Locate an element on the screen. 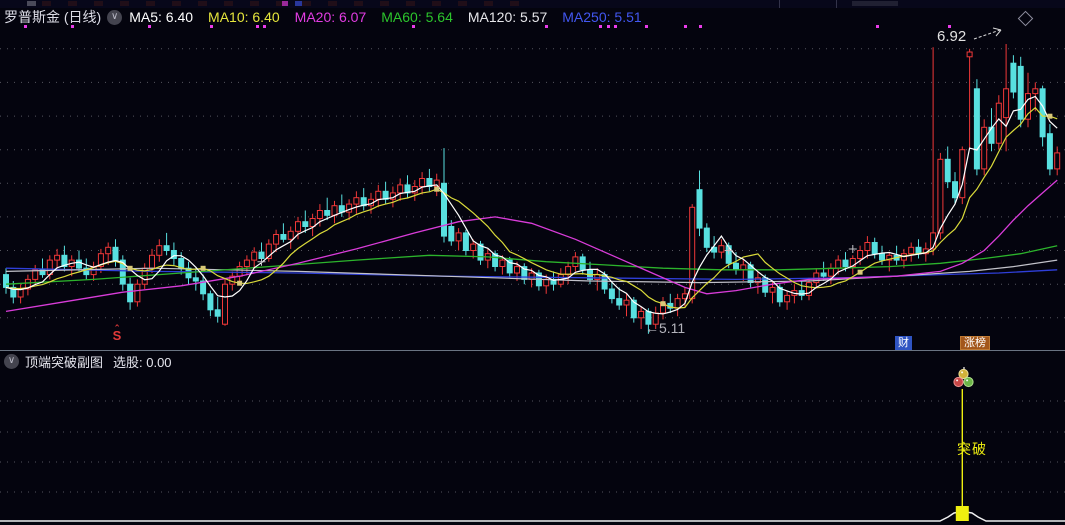 Image resolution: width=1065 pixels, height=525 pixels. indicator-name: 顶端突破副图 is located at coordinates (64, 362).